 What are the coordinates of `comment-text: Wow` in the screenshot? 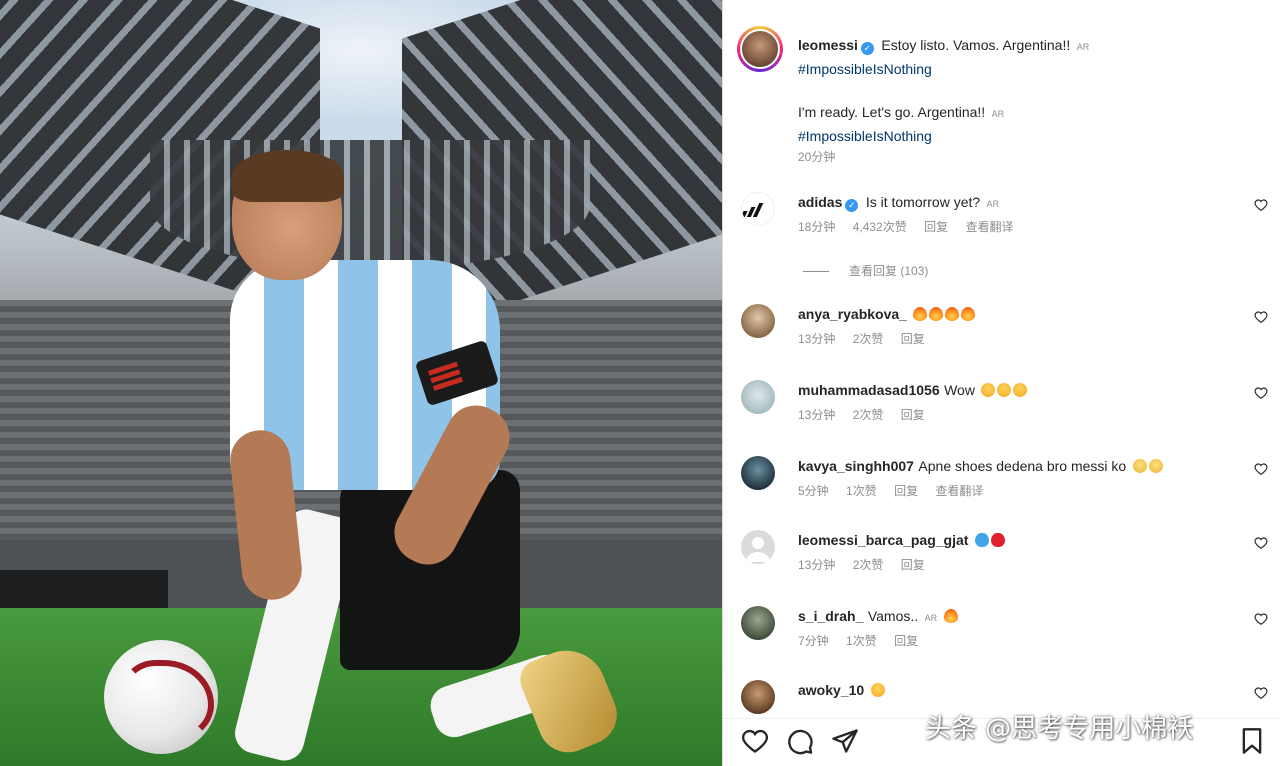 It's located at (959, 390).